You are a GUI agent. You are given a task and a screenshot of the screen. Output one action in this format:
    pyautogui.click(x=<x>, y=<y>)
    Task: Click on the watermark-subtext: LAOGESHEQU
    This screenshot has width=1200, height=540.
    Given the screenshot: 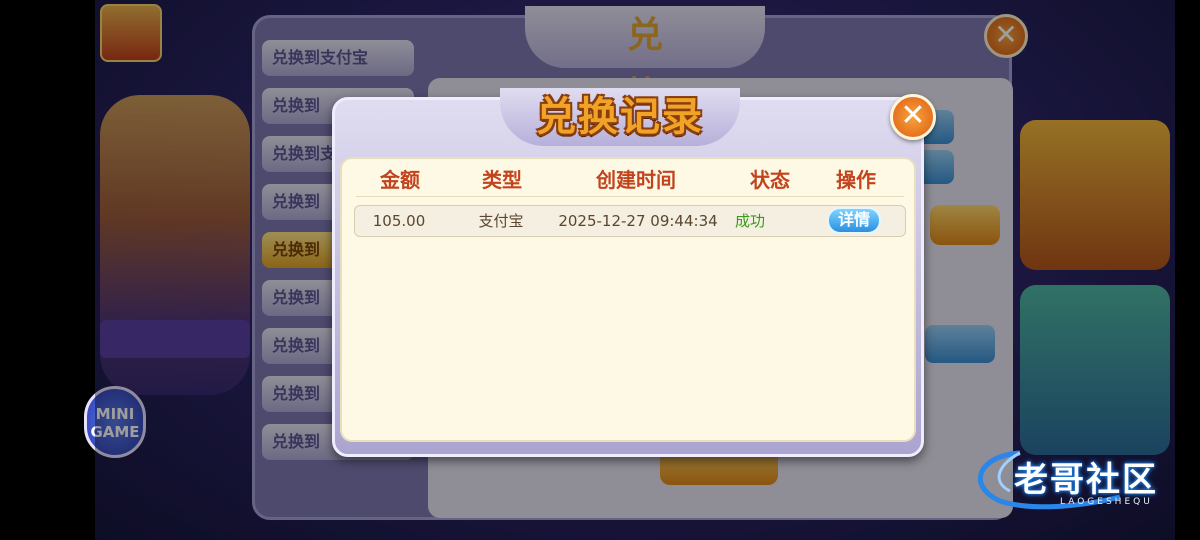 What is the action you would take?
    pyautogui.click(x=1106, y=502)
    